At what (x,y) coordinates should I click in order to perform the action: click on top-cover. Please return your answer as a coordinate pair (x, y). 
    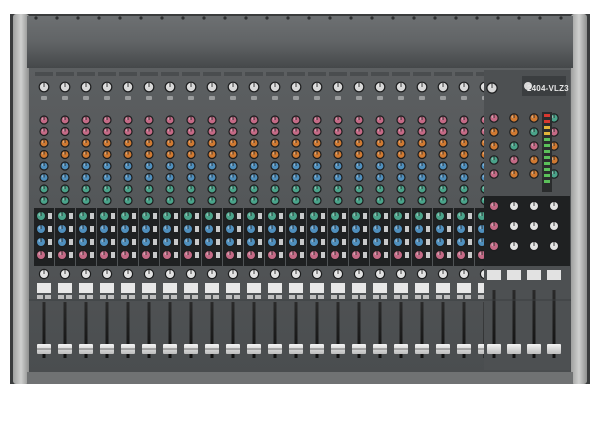
    Looking at the image, I should click on (300, 42).